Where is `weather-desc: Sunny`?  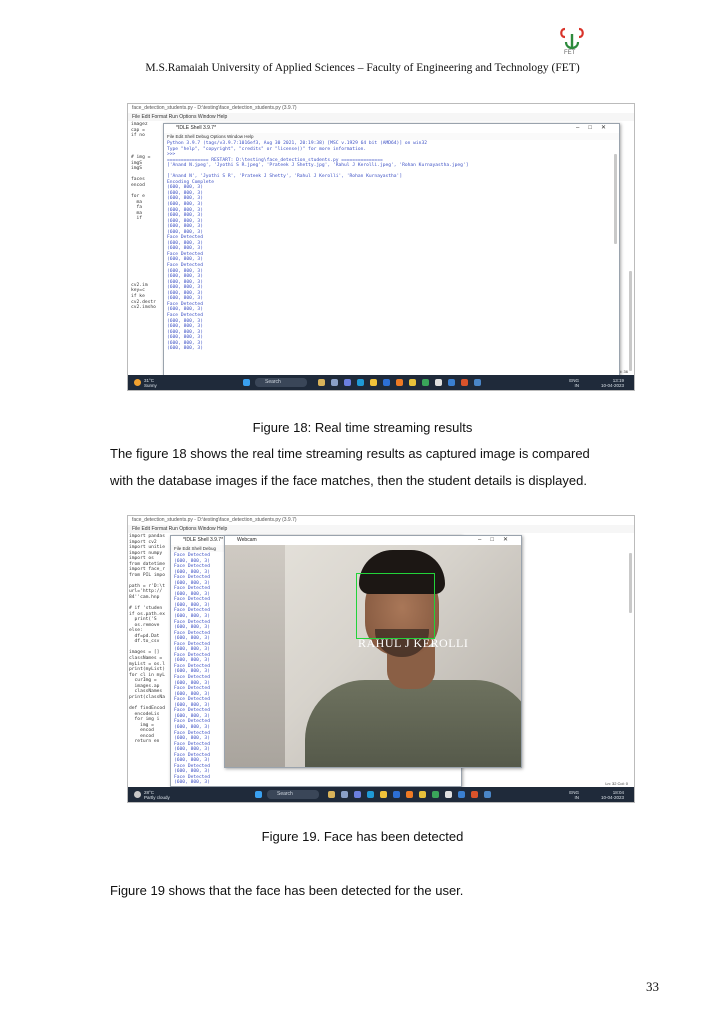
weather-desc: Sunny is located at coordinates (150, 385).